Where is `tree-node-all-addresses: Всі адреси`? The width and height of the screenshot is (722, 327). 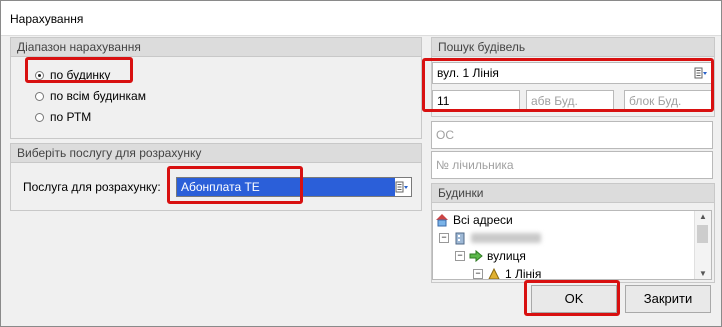
tree-node-all-addresses: Всі адреси is located at coordinates (474, 220).